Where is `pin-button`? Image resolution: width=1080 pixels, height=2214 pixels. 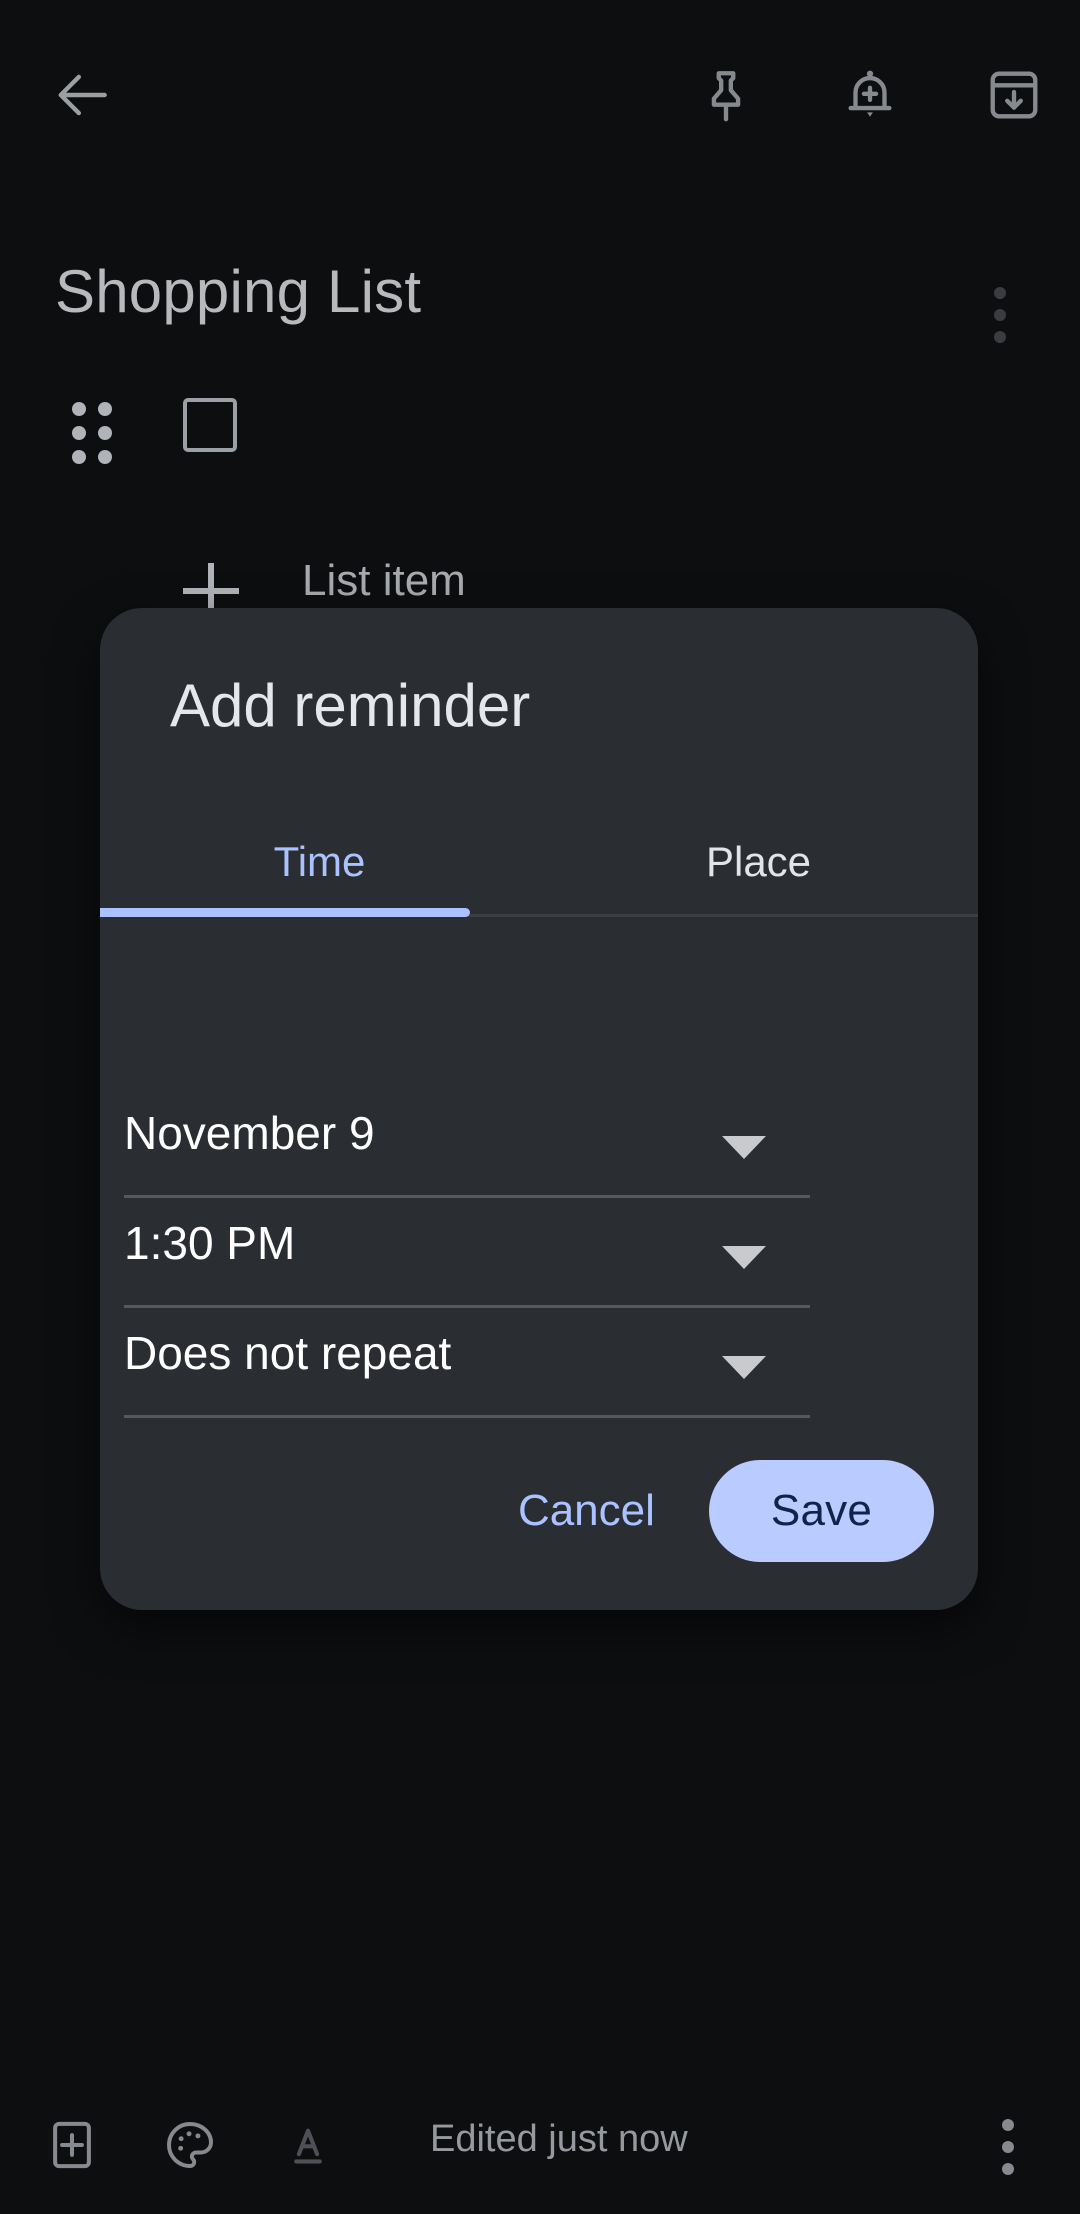
pin-button is located at coordinates (726, 95).